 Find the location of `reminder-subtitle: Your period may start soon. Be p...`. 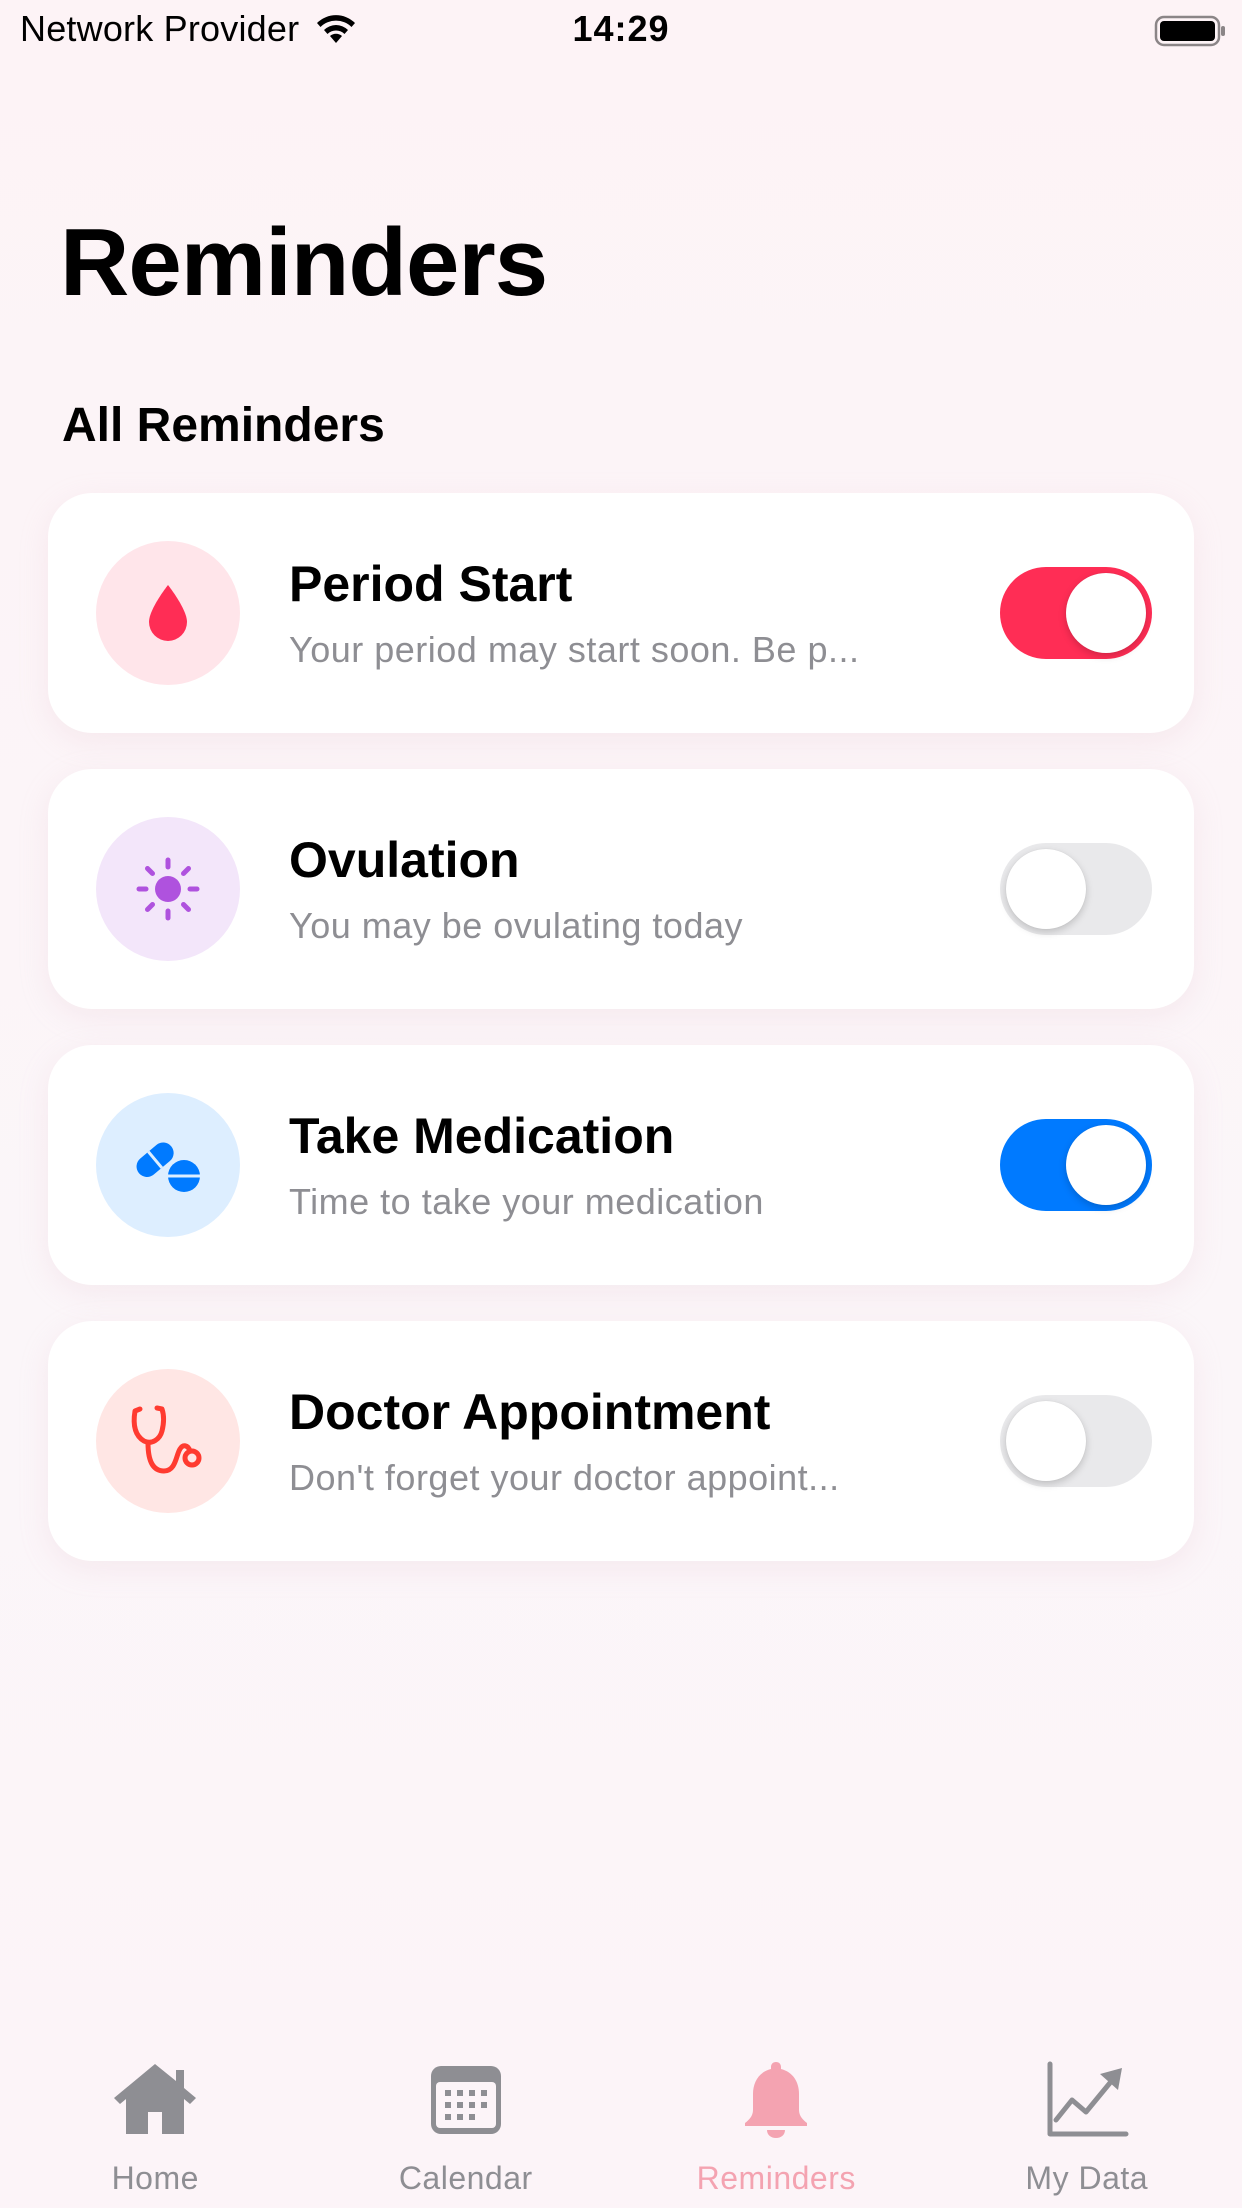

reminder-subtitle: Your period may start soon. Be p... is located at coordinates (574, 649).